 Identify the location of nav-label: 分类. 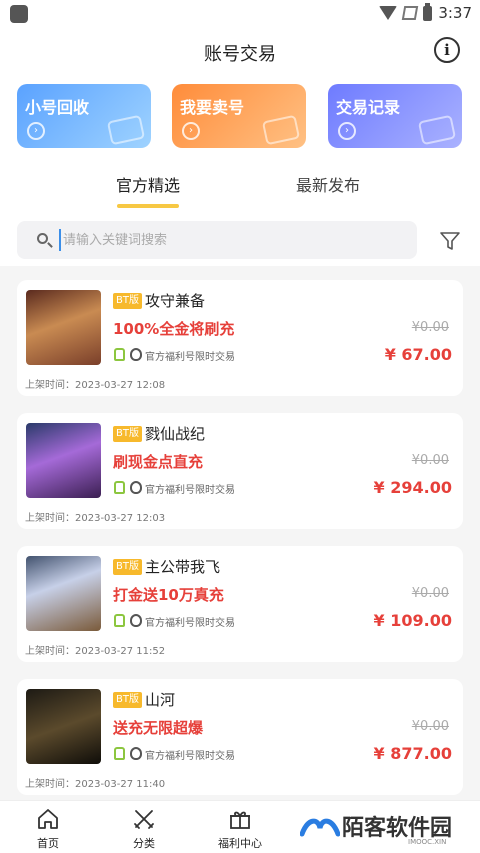
(144, 843).